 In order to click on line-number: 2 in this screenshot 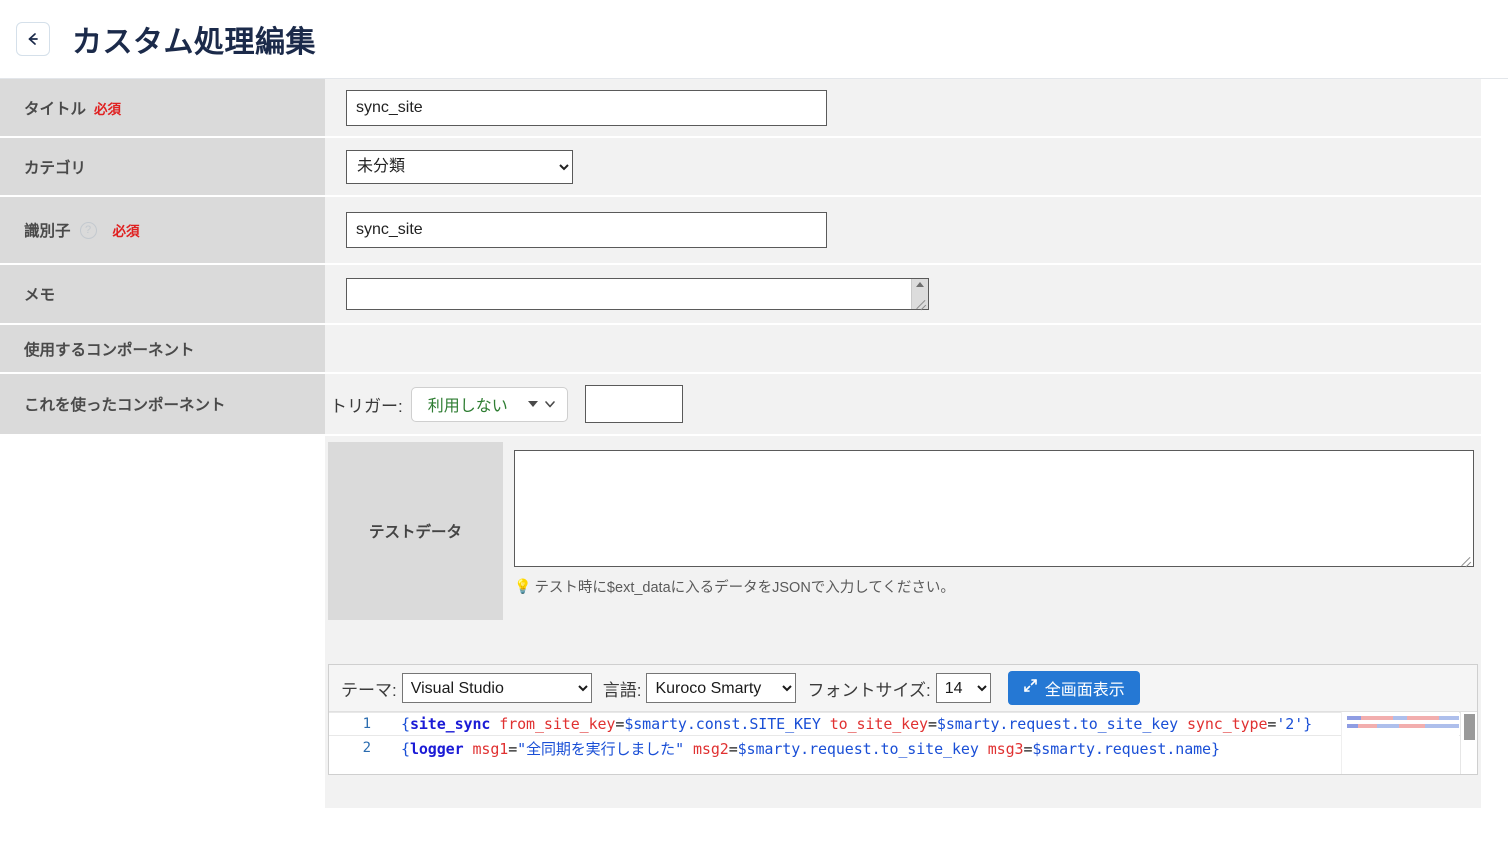, I will do `click(366, 748)`.